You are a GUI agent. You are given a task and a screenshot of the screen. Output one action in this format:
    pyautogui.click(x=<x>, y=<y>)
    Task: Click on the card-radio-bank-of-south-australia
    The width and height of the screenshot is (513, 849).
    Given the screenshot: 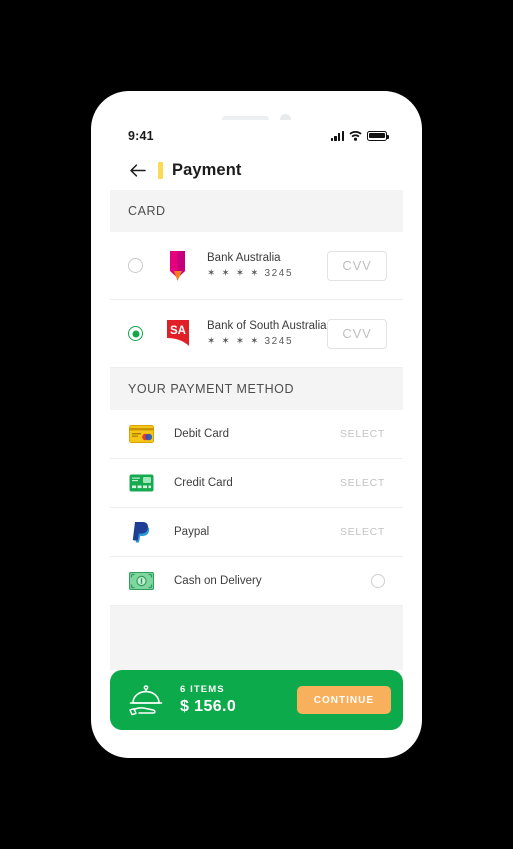 What is the action you would take?
    pyautogui.click(x=135, y=333)
    